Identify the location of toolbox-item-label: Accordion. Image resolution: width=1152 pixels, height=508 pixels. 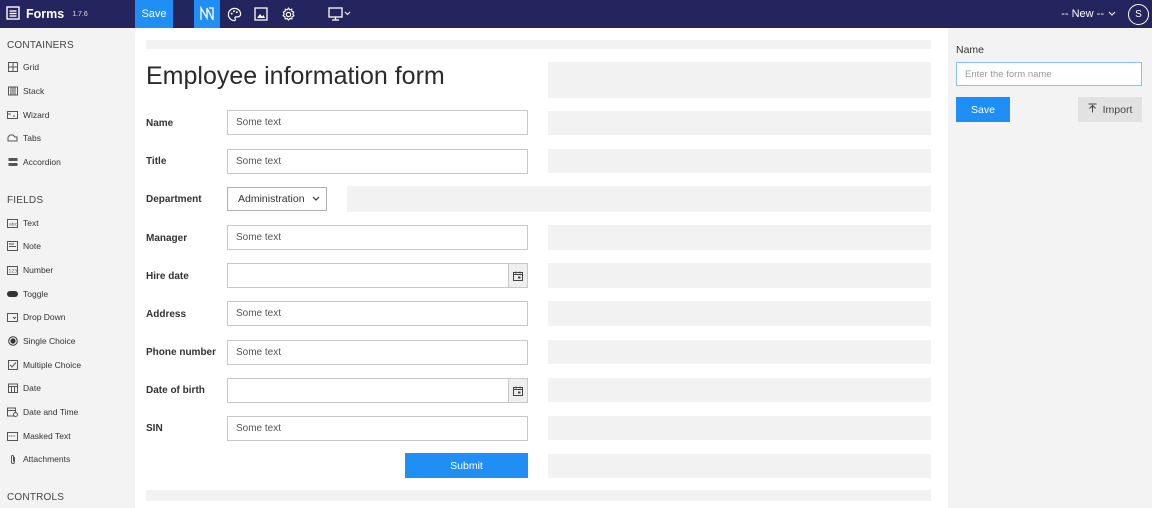
(42, 162).